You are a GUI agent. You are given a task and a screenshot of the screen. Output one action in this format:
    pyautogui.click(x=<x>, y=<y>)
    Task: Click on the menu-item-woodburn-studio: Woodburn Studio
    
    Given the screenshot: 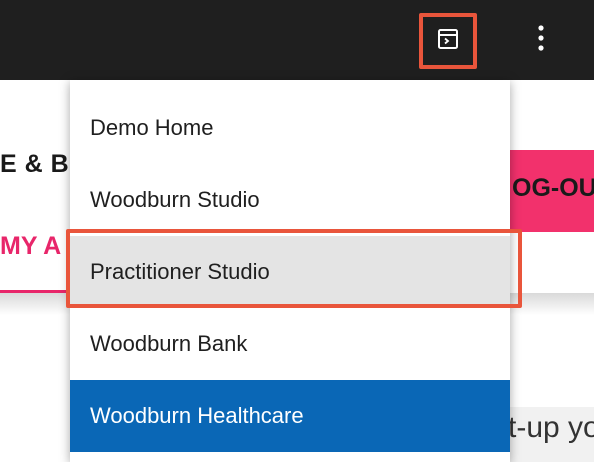 What is the action you would take?
    pyautogui.click(x=290, y=200)
    